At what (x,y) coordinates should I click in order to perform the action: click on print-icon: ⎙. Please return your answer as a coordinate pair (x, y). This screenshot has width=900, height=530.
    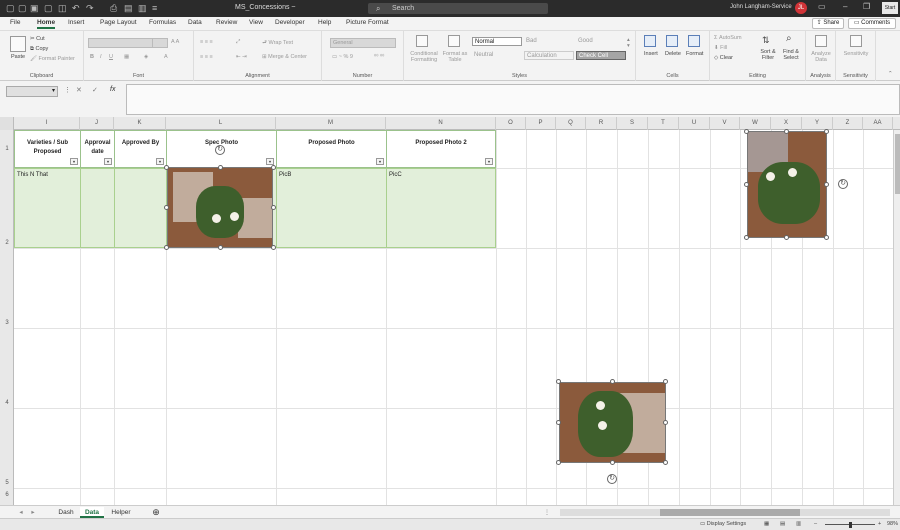
    Looking at the image, I should click on (113, 8).